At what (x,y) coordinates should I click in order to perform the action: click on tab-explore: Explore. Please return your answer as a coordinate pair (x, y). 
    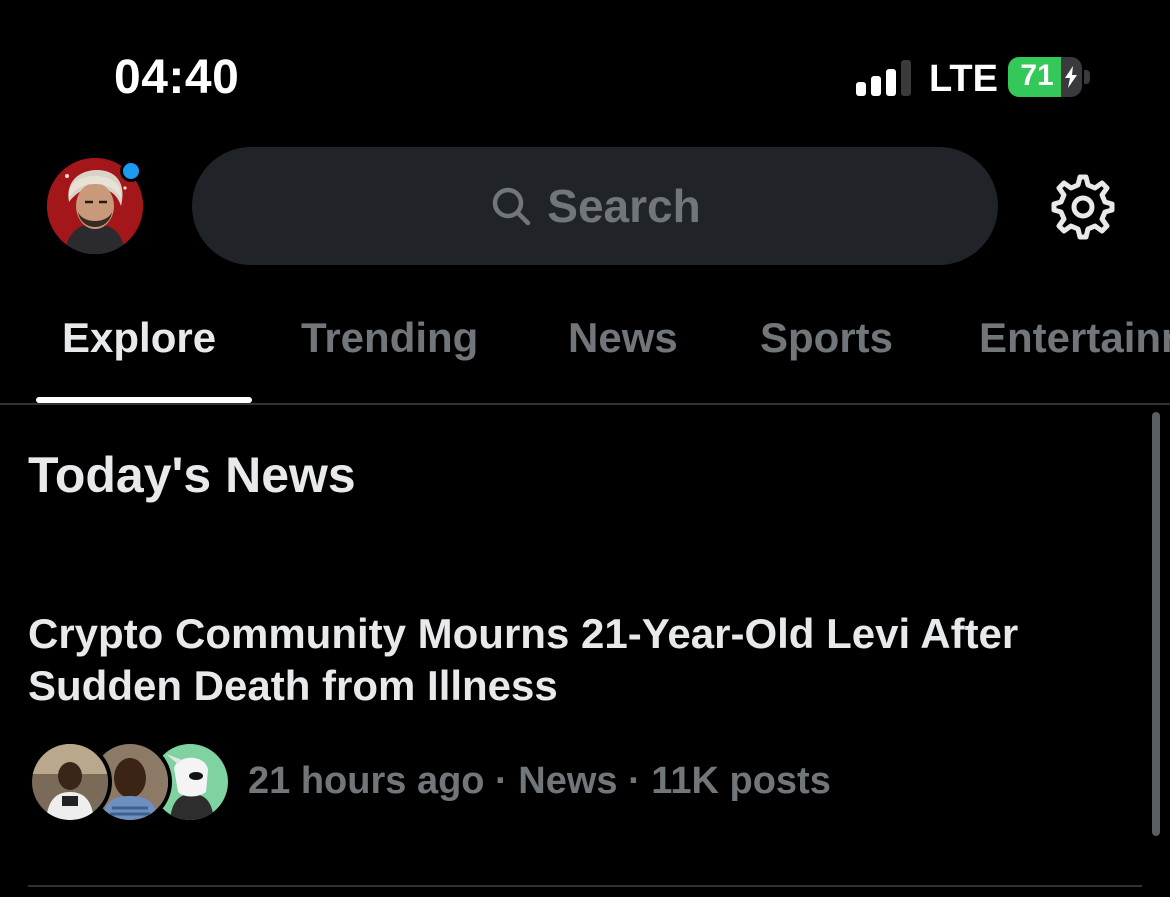
    Looking at the image, I should click on (139, 338).